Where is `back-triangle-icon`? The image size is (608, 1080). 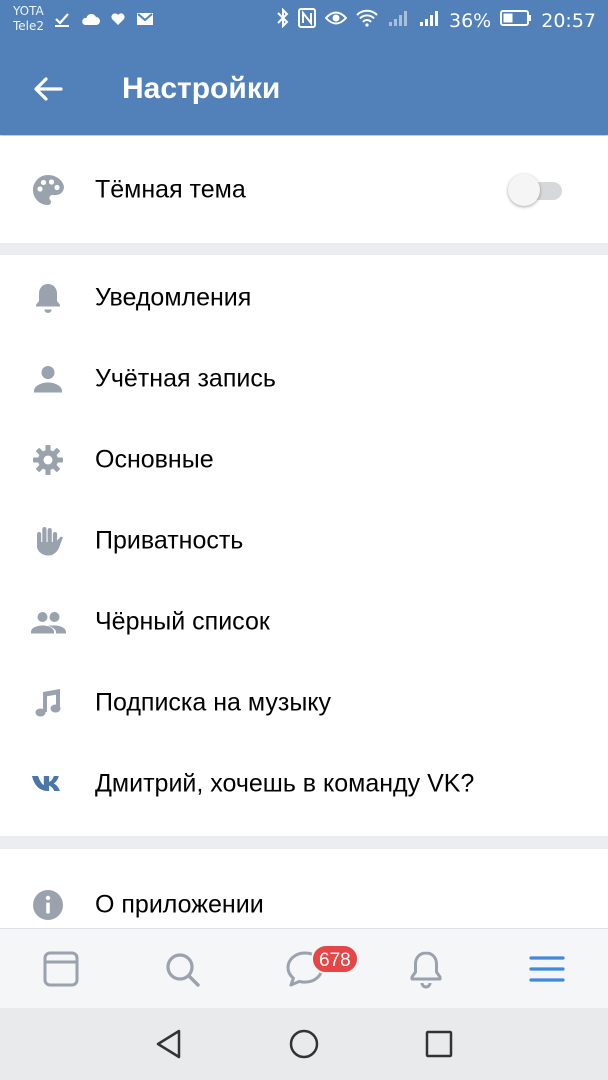
back-triangle-icon is located at coordinates (169, 1044).